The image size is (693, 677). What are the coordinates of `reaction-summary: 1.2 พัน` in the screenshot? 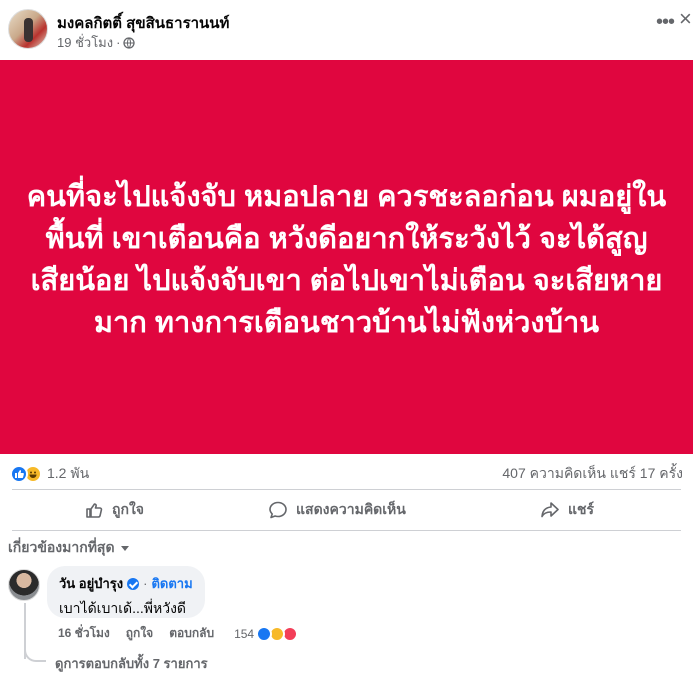 It's located at (49, 474).